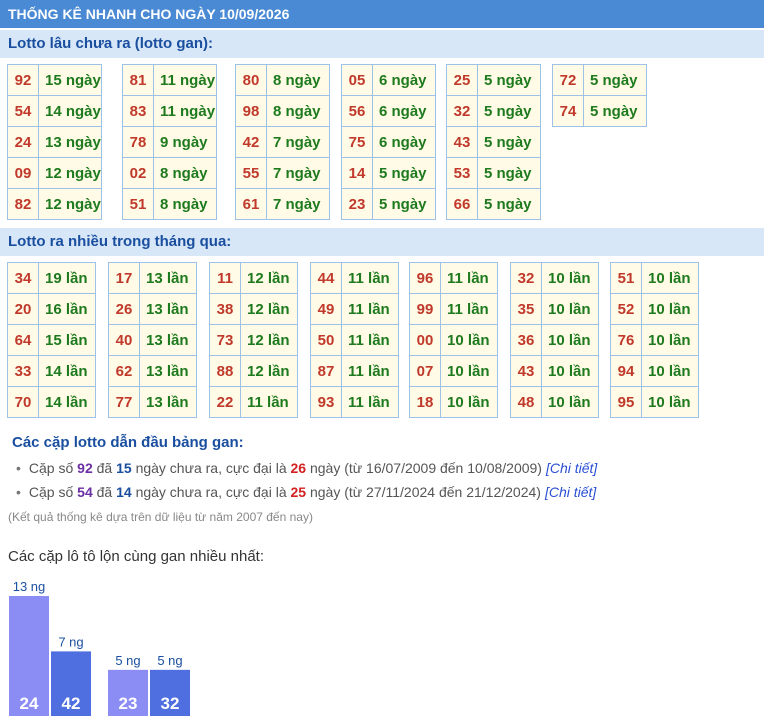  I want to click on table-row: 95 10 lần, so click(654, 402).